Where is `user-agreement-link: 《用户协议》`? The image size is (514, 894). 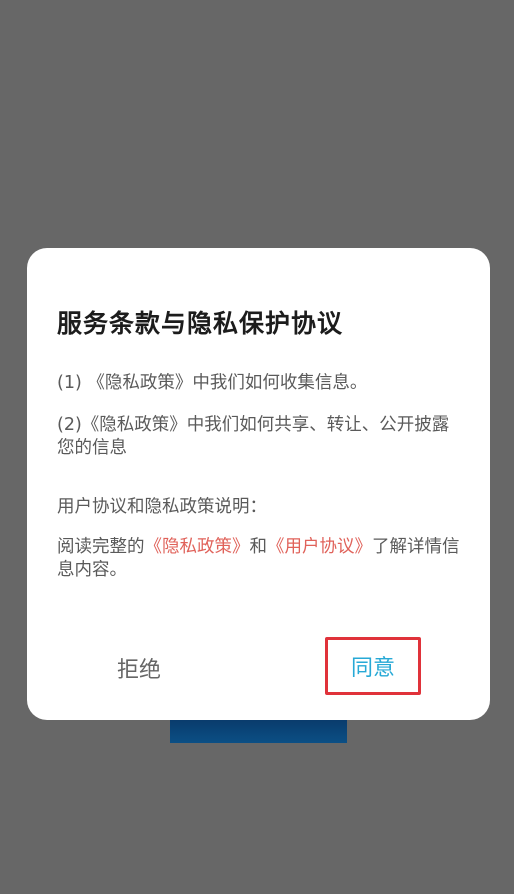
user-agreement-link: 《用户协议》 is located at coordinates (319, 547).